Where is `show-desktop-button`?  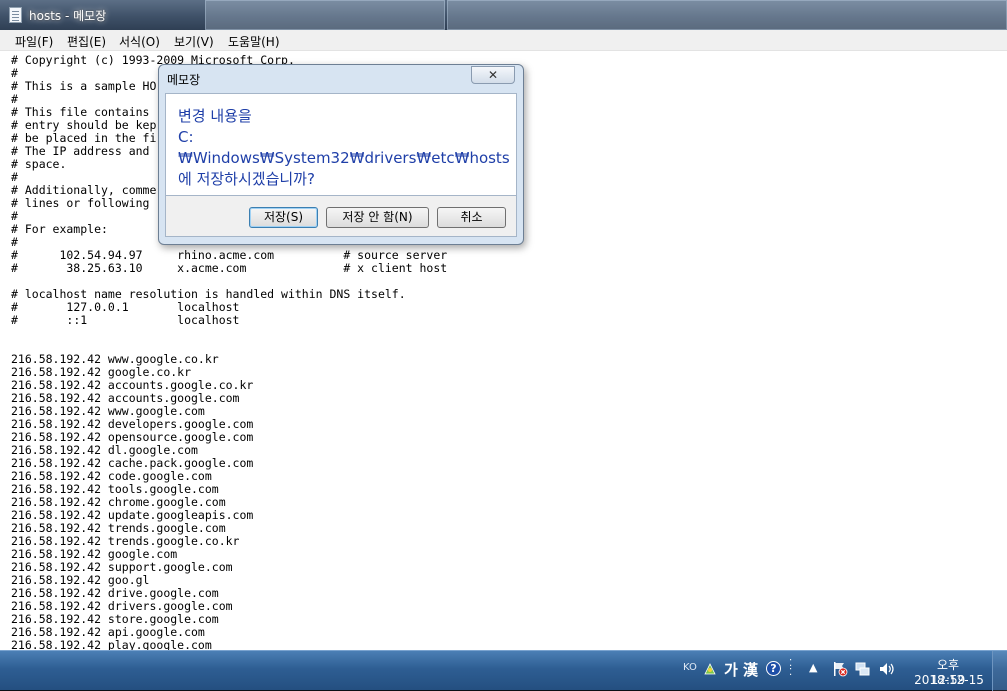
show-desktop-button is located at coordinates (999, 671).